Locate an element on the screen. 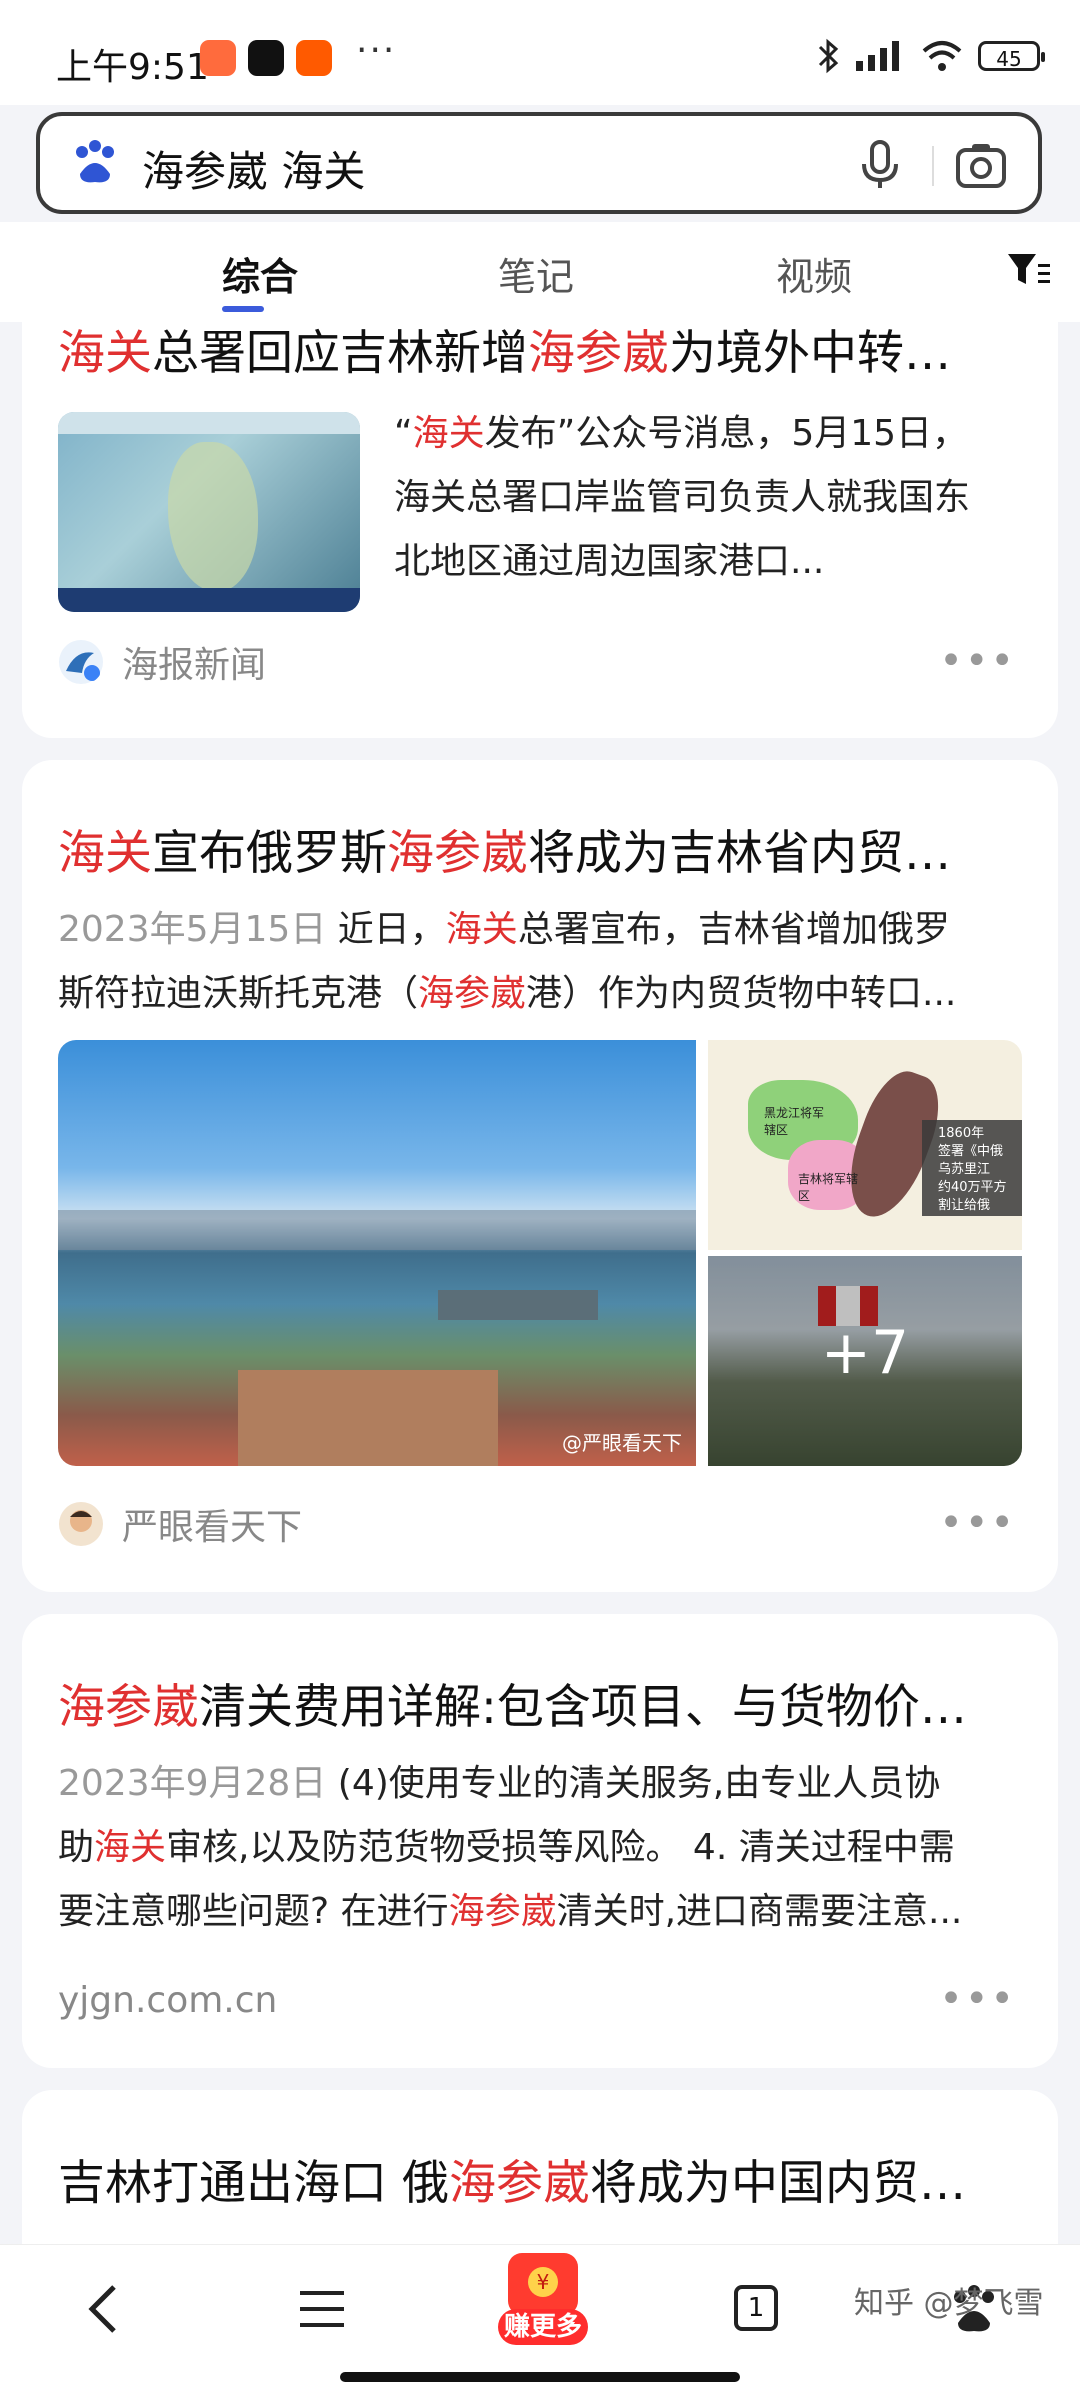 Image resolution: width=1080 pixels, height=2401 pixels. tabs-count-button: 1 is located at coordinates (756, 2308).